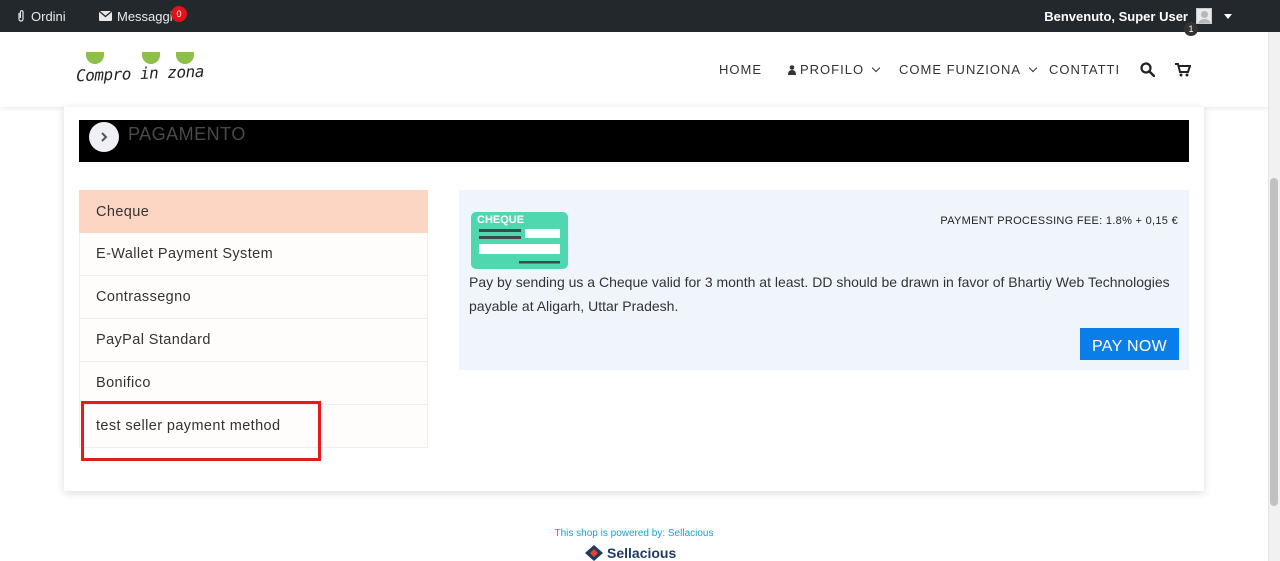 This screenshot has width=1280, height=561. I want to click on payment-method-contrassegno: Contrassegno, so click(253, 297).